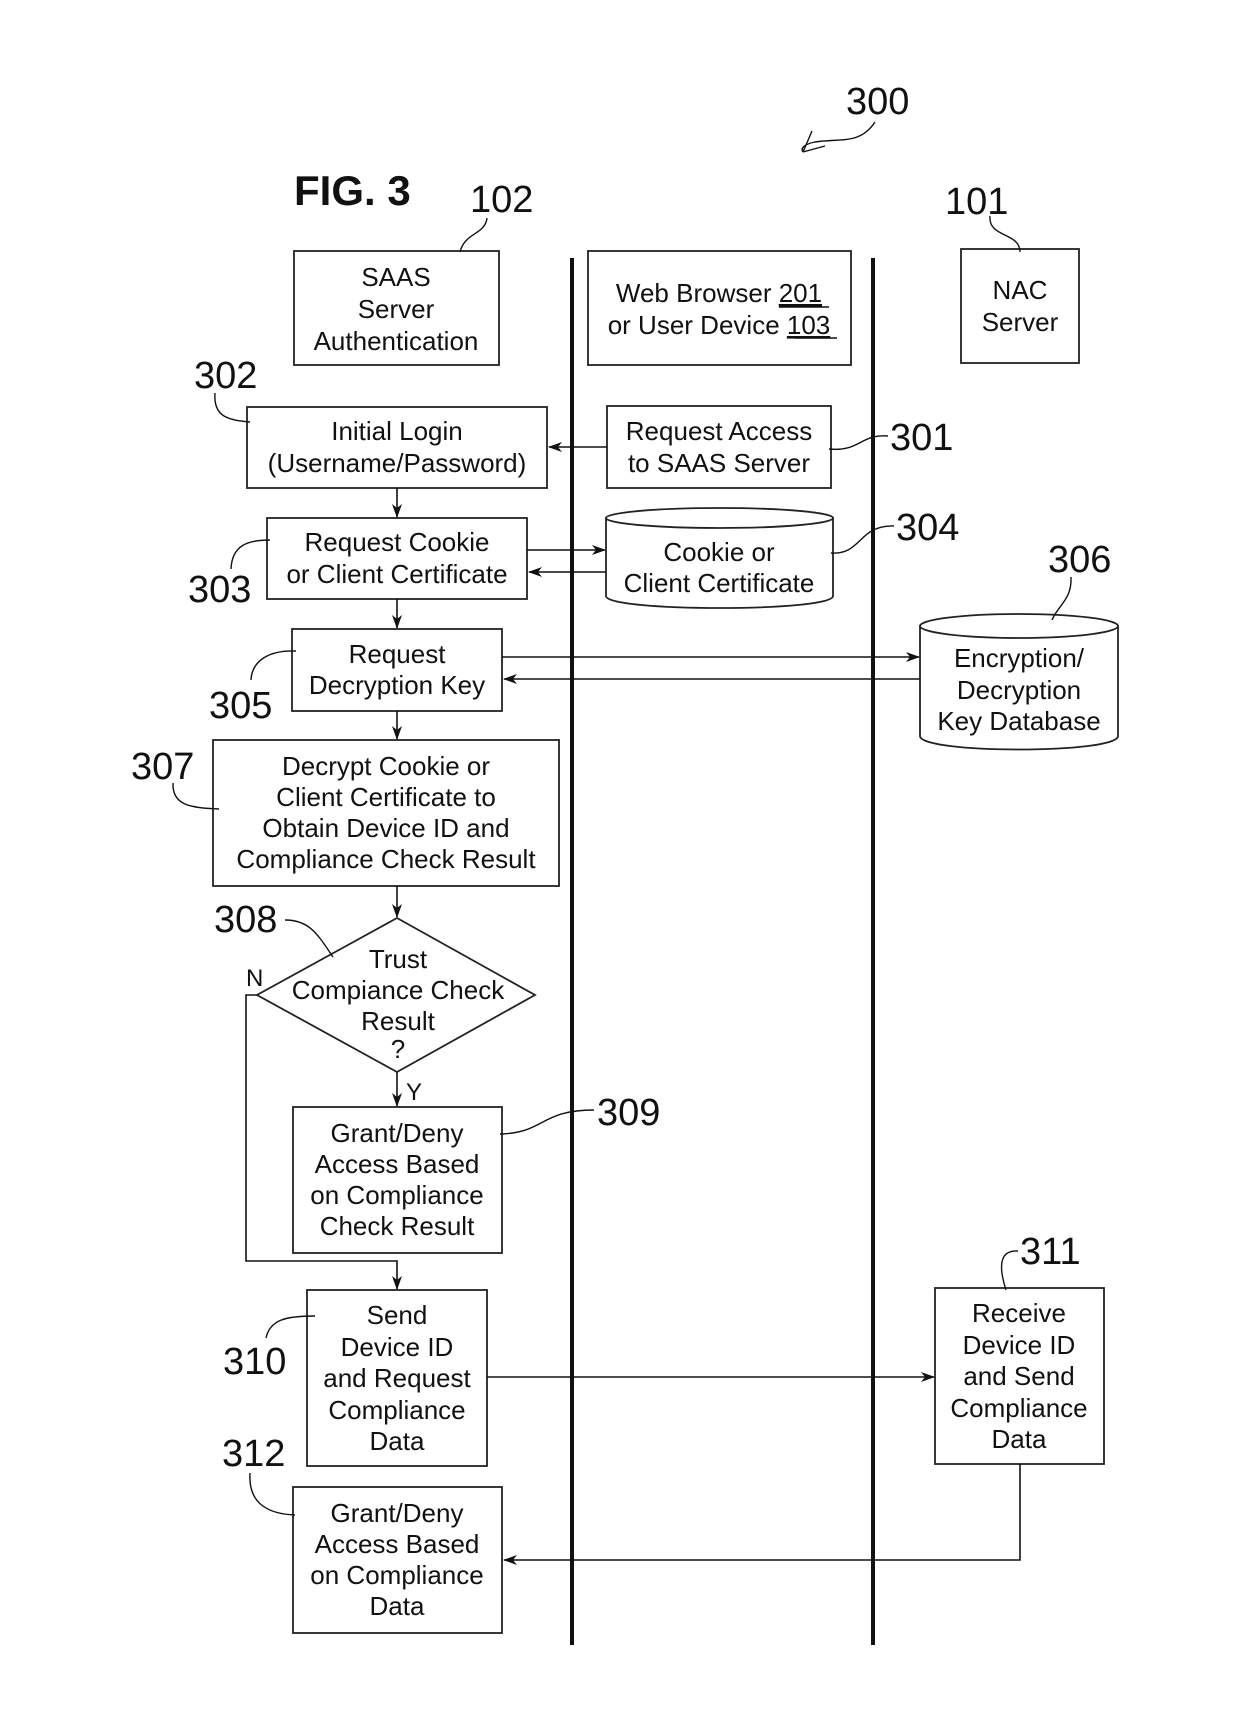 The image size is (1240, 1735). Describe the element at coordinates (245, 920) in the screenshot. I see `ref-label-308: 308` at that location.